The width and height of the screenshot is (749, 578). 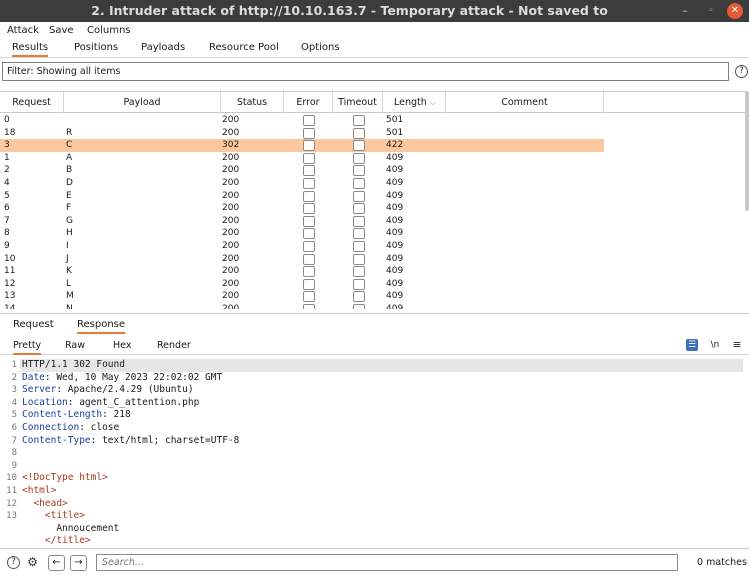 I want to click on search-input, so click(x=387, y=562).